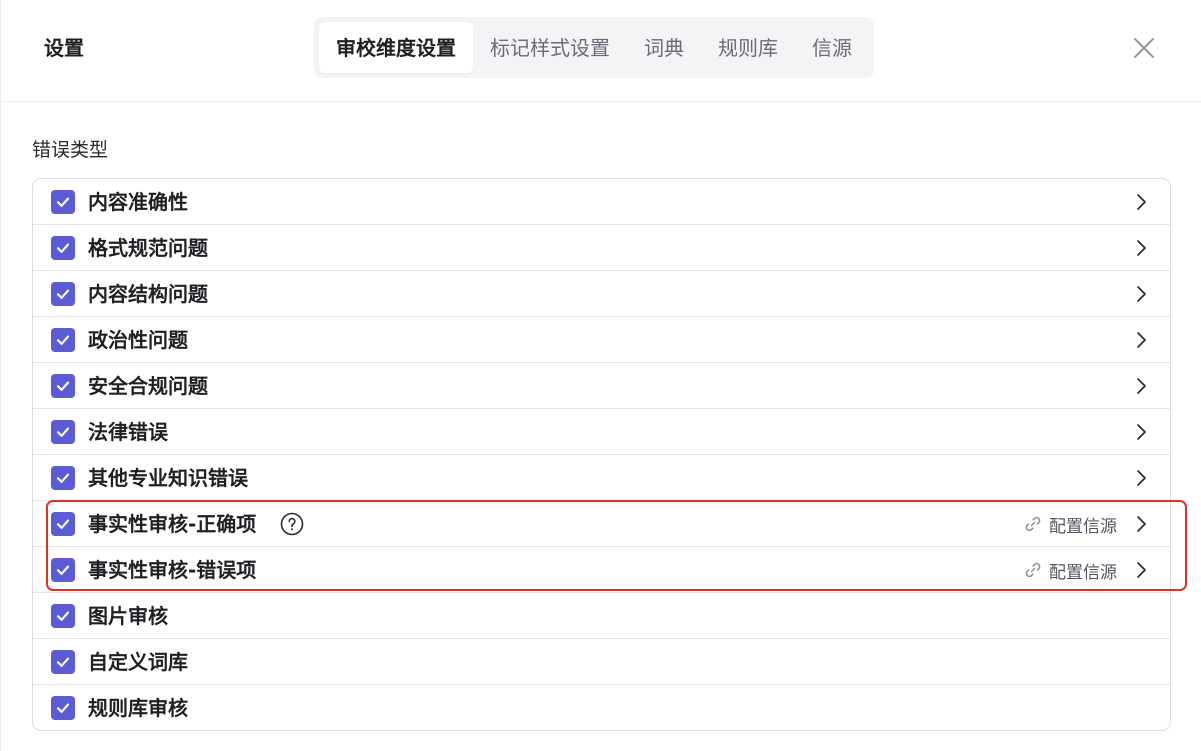  Describe the element at coordinates (601, 707) in the screenshot. I see `error-type-row: 规则库审核` at that location.